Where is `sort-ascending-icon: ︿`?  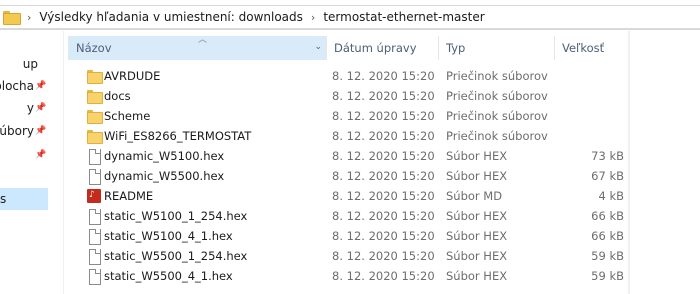 sort-ascending-icon: ︿ is located at coordinates (203, 40).